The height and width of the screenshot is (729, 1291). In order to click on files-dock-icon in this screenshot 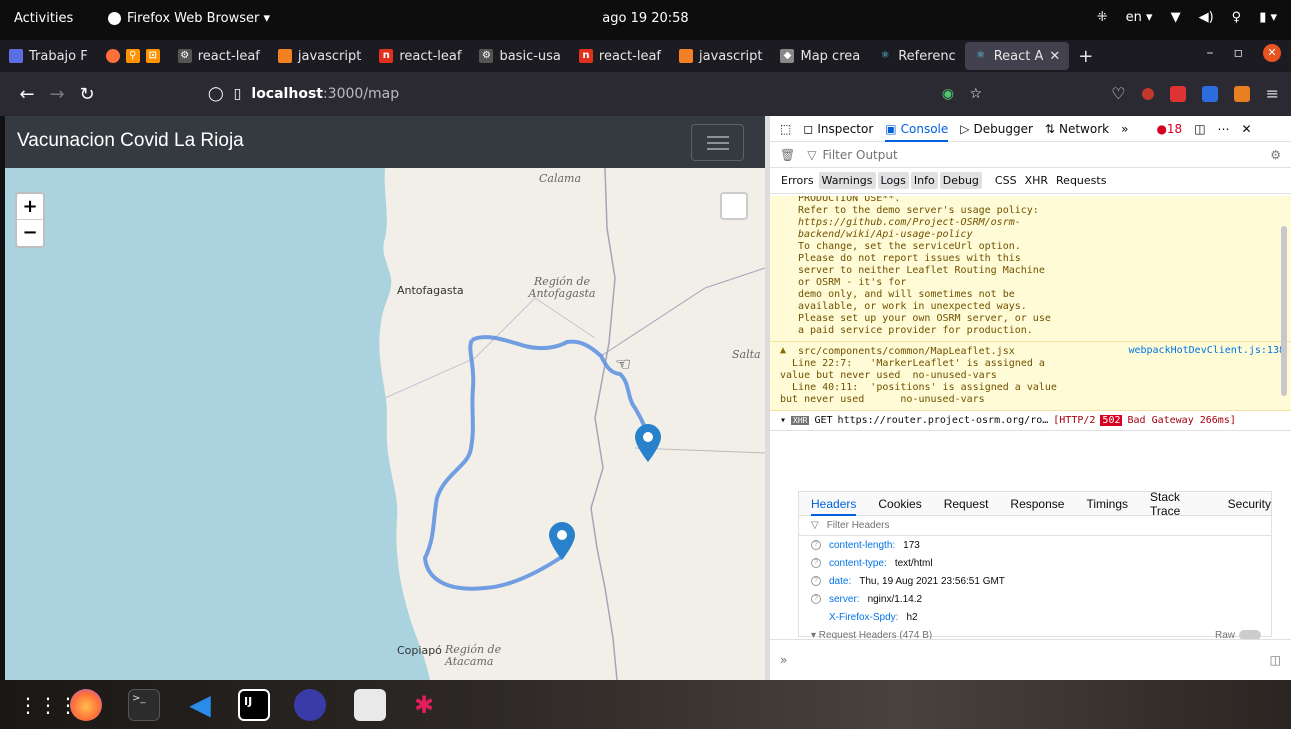, I will do `click(370, 705)`.